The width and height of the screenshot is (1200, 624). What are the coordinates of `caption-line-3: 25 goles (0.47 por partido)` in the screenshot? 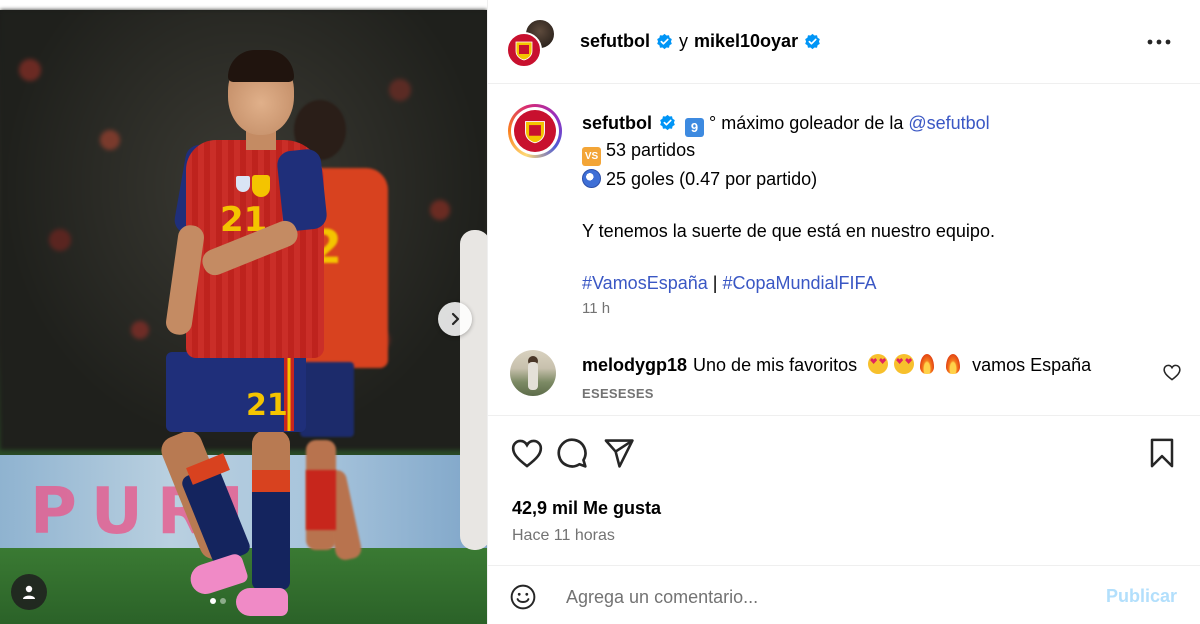 It's located at (882, 179).